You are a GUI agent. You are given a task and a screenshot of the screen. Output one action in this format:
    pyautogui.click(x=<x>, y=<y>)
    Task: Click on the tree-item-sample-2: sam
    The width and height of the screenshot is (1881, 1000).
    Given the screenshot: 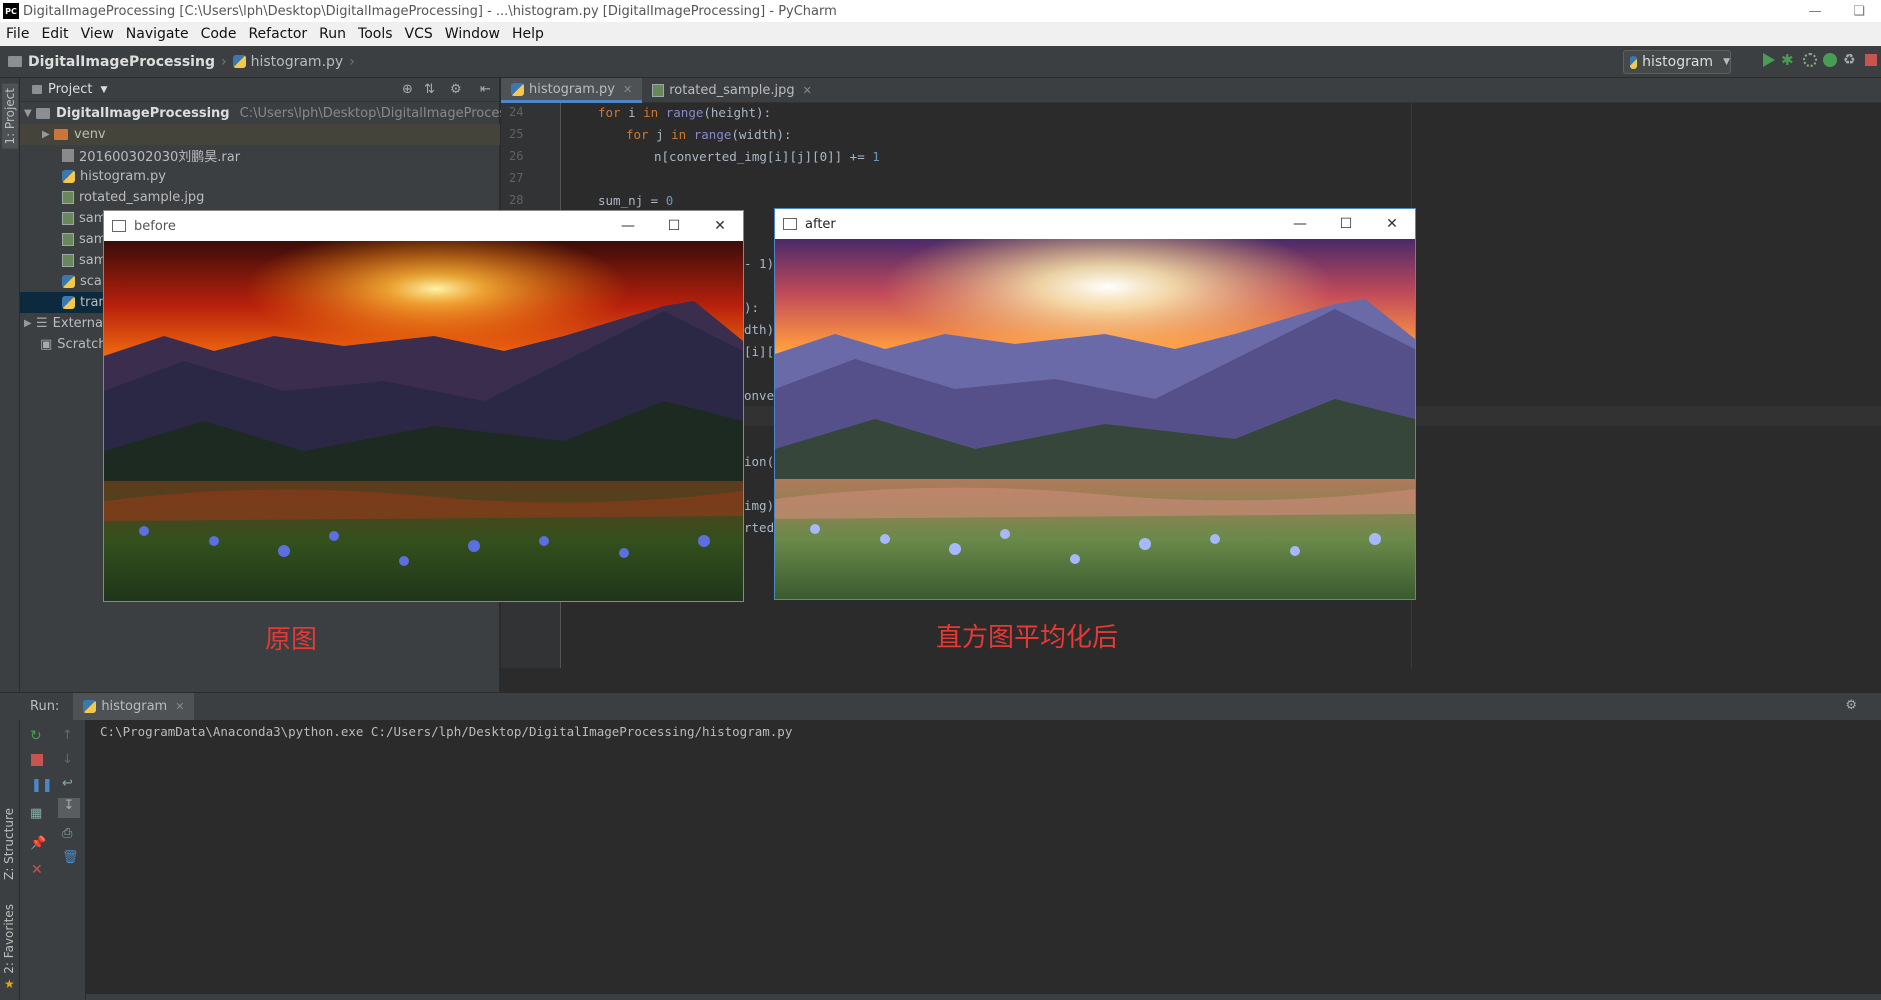 What is the action you would take?
    pyautogui.click(x=84, y=239)
    